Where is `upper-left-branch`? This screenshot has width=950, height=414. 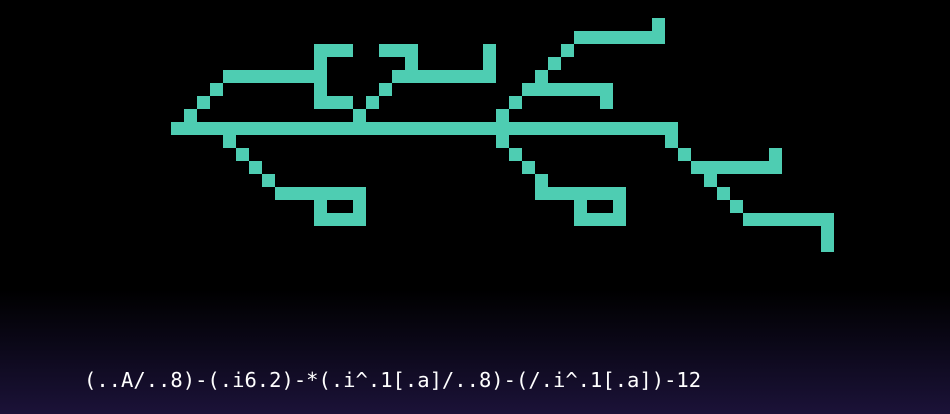 upper-left-branch is located at coordinates (268, 76).